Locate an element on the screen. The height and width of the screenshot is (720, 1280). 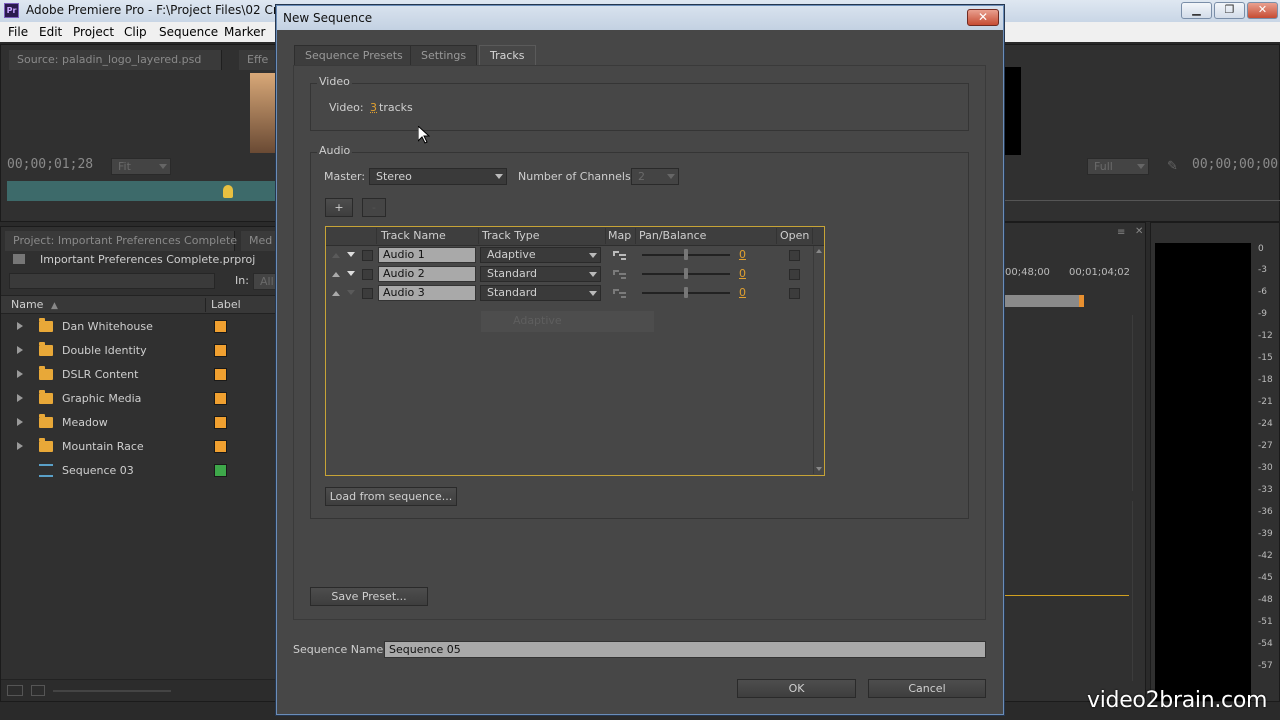
col-track-type: Track Type is located at coordinates (511, 235).